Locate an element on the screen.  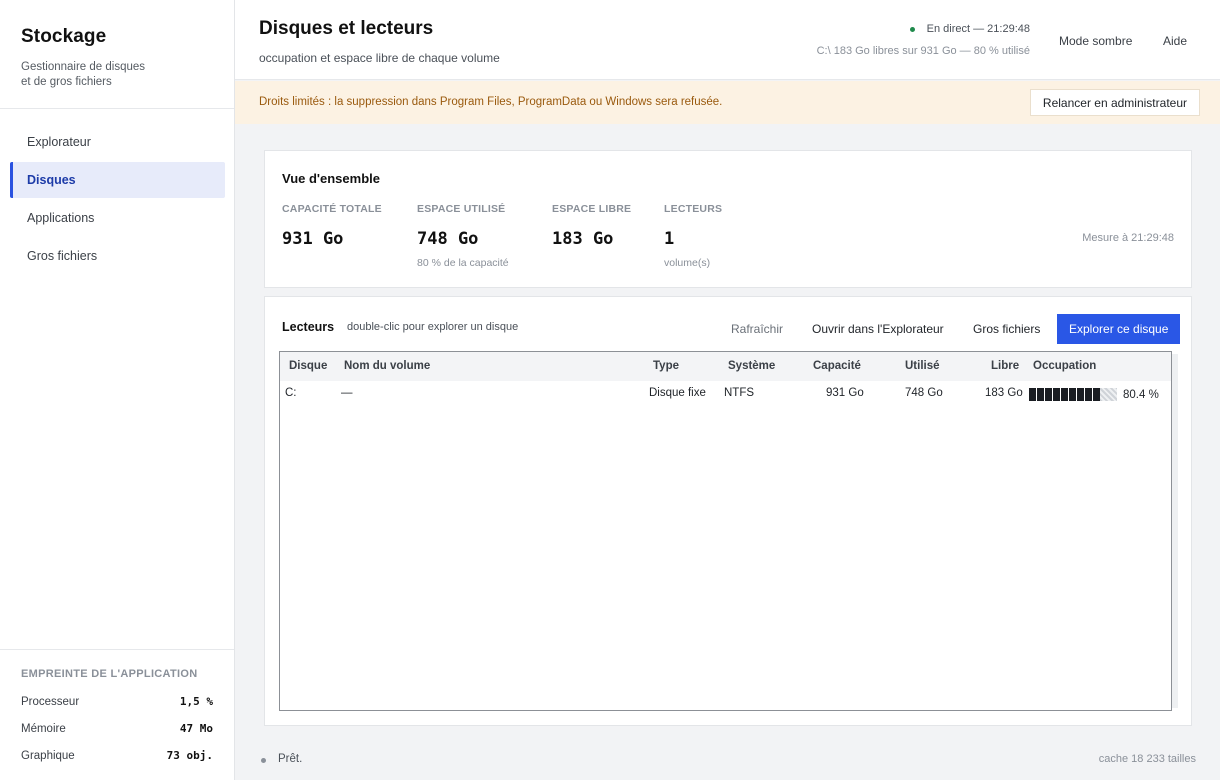
cell-disk: C: is located at coordinates (291, 393).